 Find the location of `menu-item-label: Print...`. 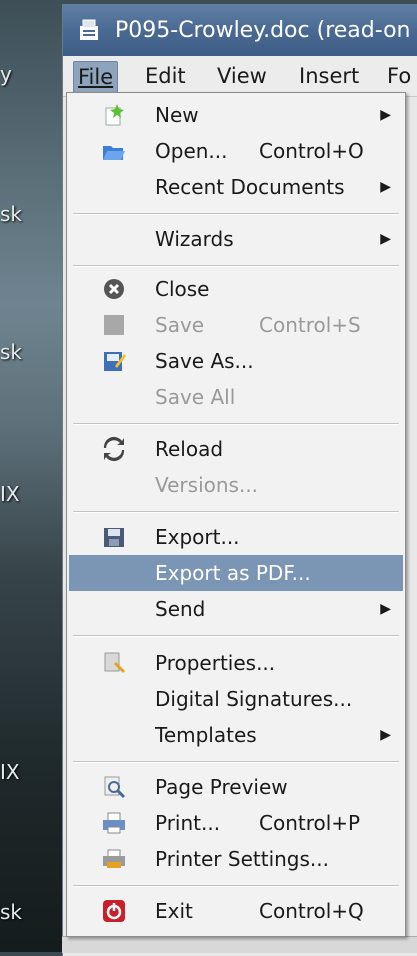

menu-item-label: Print... is located at coordinates (188, 823).